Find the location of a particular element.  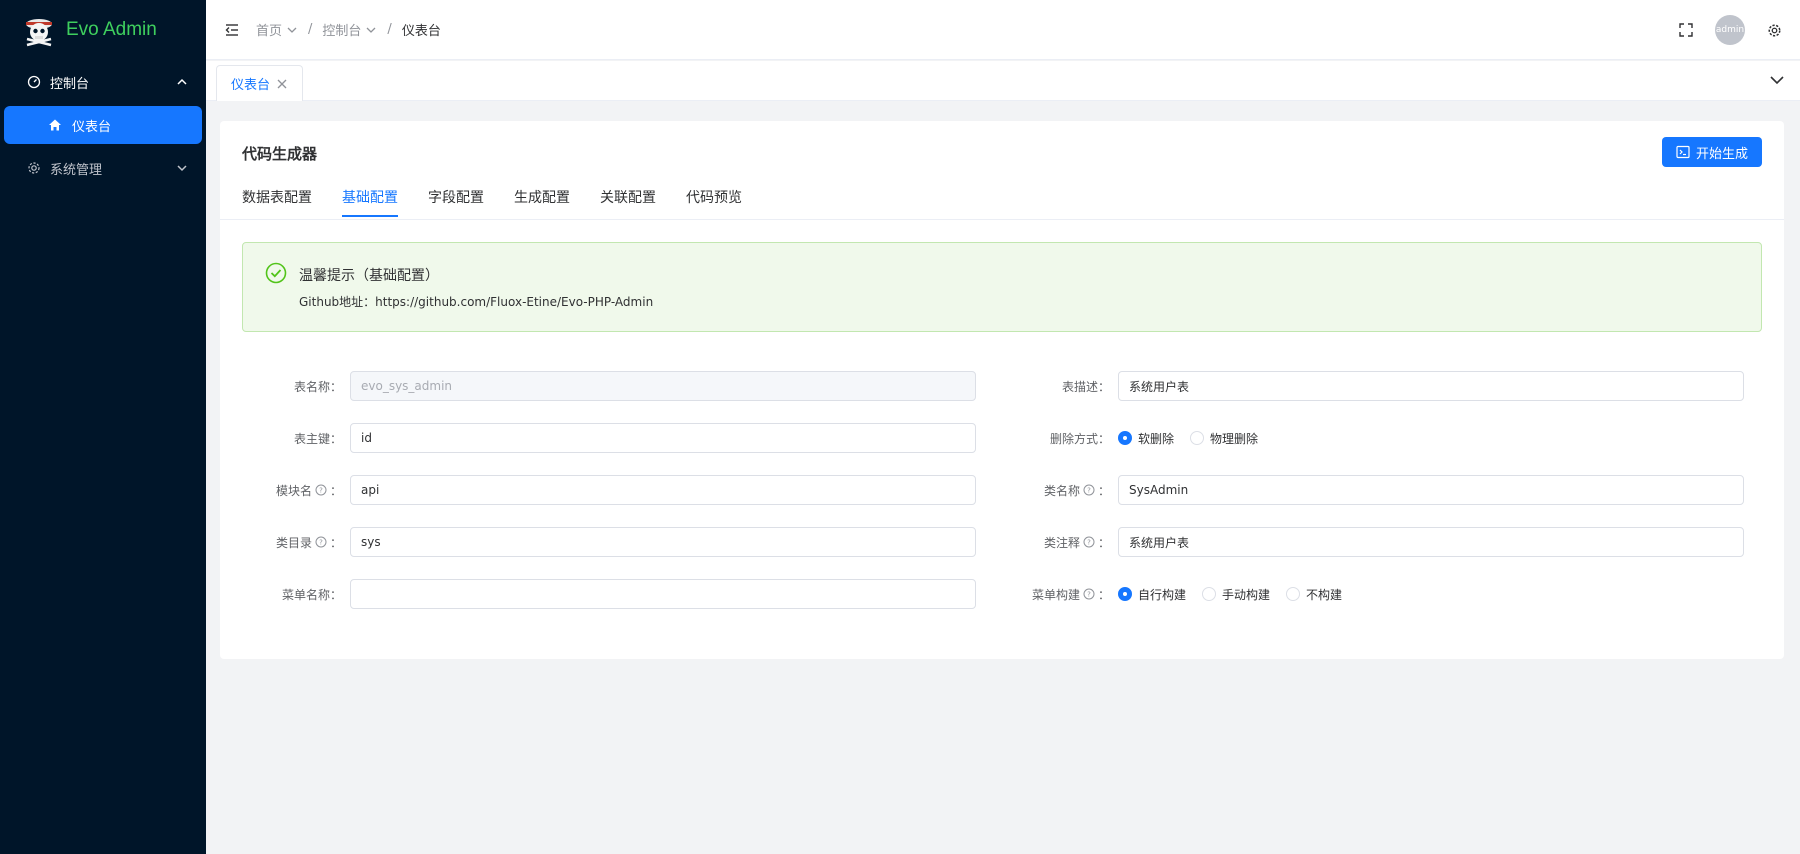

sidebar-item-system: 系统管理 is located at coordinates (103, 168).